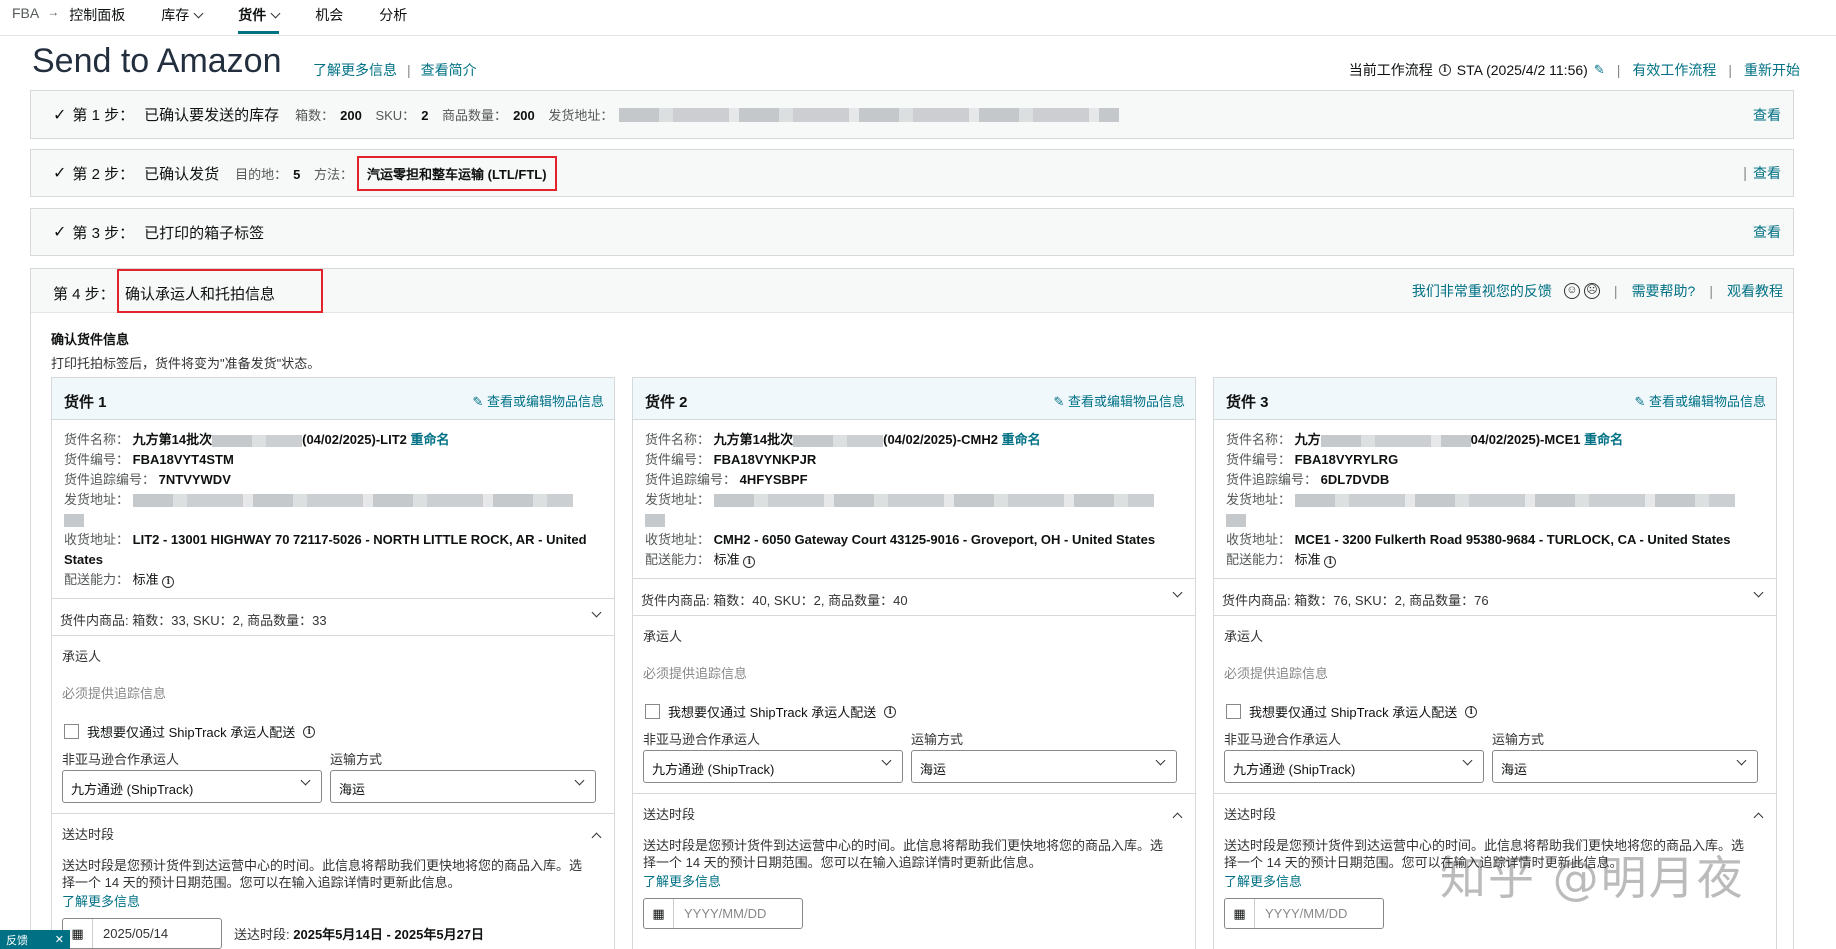 The height and width of the screenshot is (949, 1836). I want to click on feedback-link: 我们非常重视您的反馈, so click(1482, 291).